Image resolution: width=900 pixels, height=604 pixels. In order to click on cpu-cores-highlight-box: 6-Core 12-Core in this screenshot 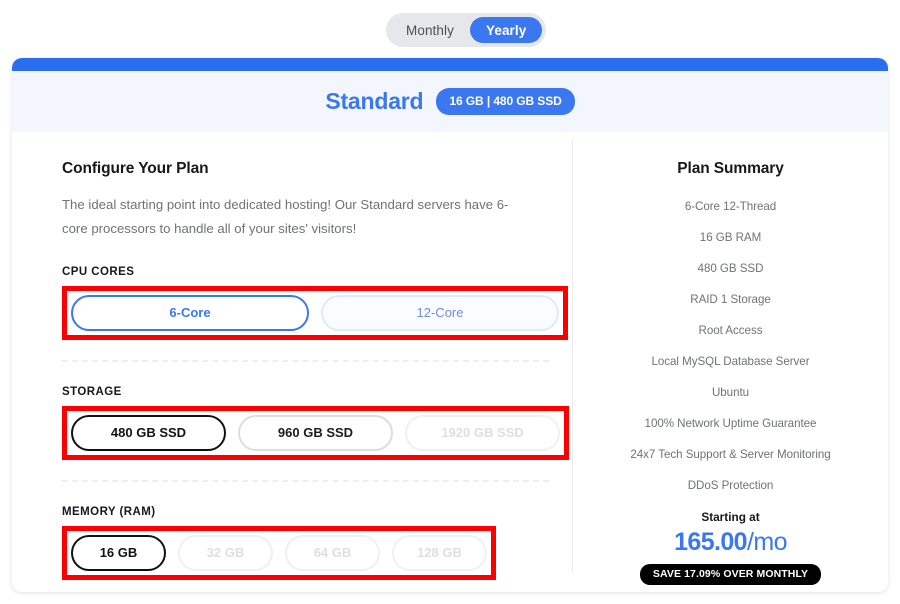, I will do `click(315, 312)`.